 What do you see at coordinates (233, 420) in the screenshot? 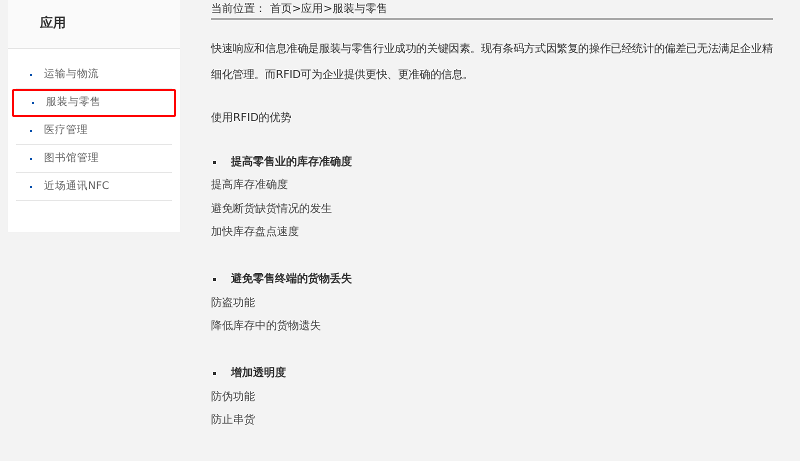
I see `list-text: 防止串货` at bounding box center [233, 420].